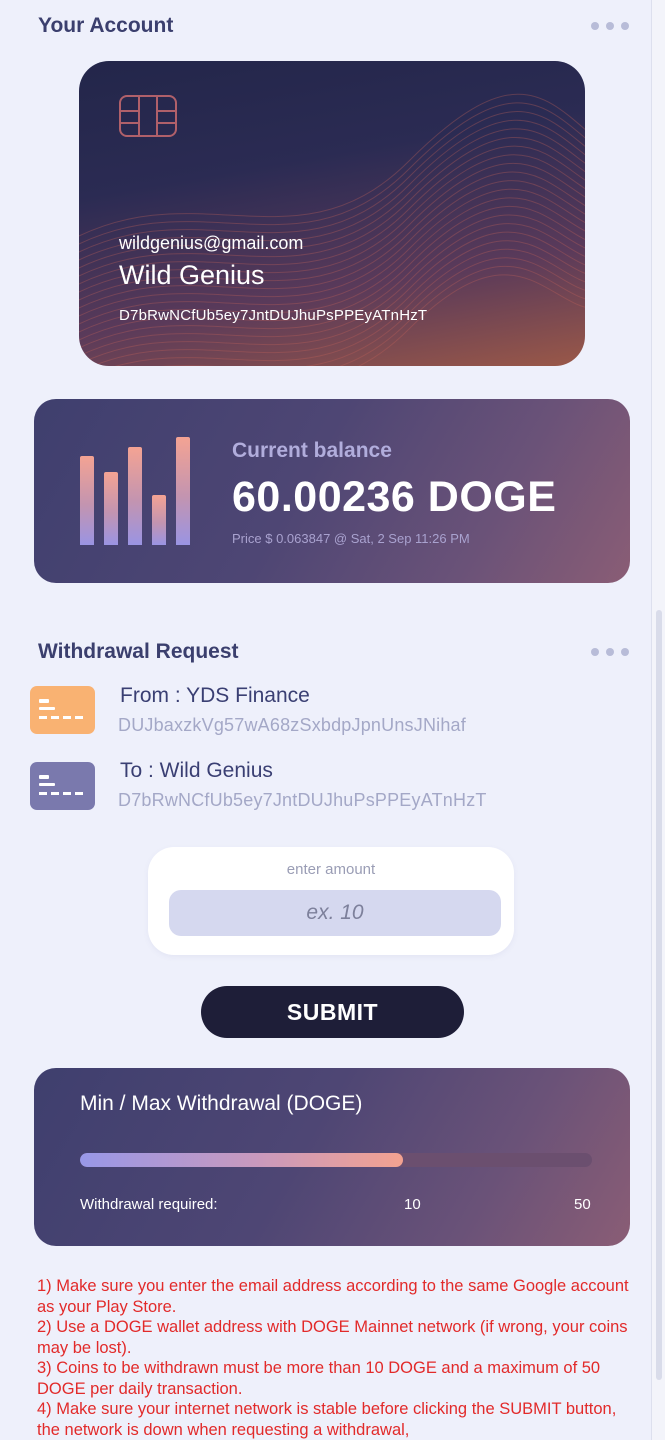 This screenshot has width=665, height=1440. I want to click on from-wallet-card-icon, so click(62, 710).